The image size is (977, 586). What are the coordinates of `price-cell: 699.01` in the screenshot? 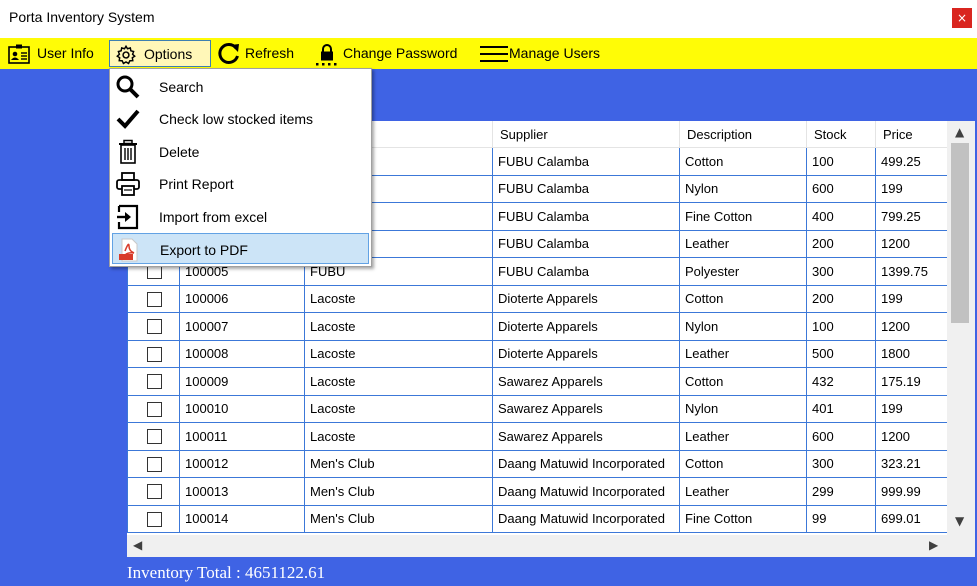 It's located at (911, 518).